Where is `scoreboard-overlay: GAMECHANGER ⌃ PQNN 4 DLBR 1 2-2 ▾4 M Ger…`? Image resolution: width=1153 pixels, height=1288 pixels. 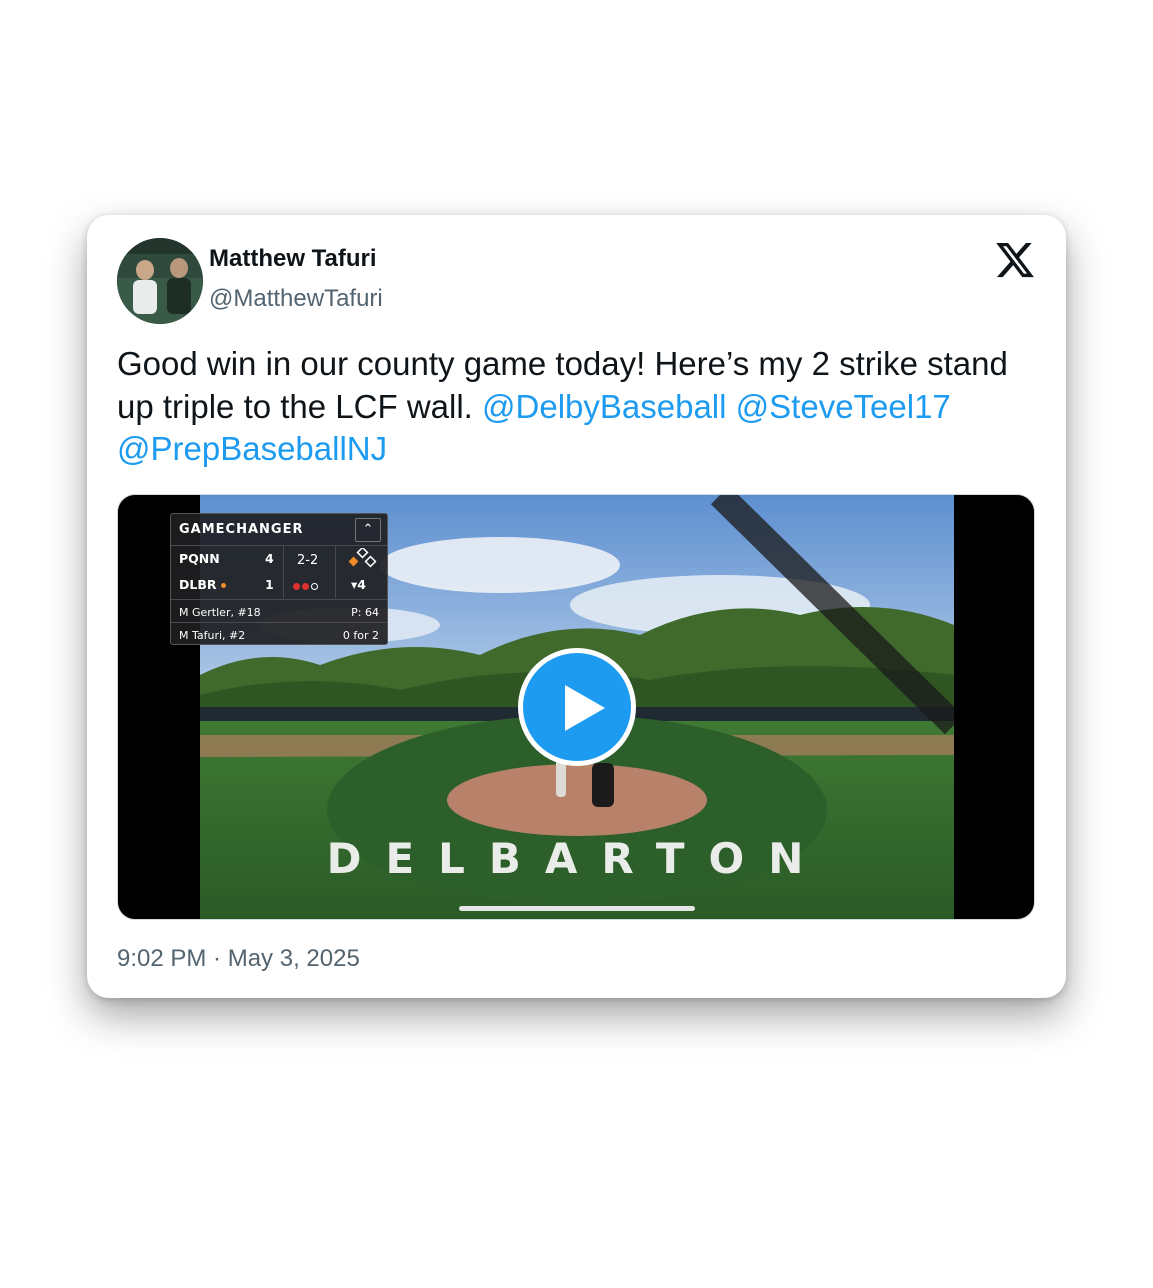 scoreboard-overlay: GAMECHANGER ⌃ PQNN 4 DLBR 1 2-2 ▾4 M Ger… is located at coordinates (279, 579).